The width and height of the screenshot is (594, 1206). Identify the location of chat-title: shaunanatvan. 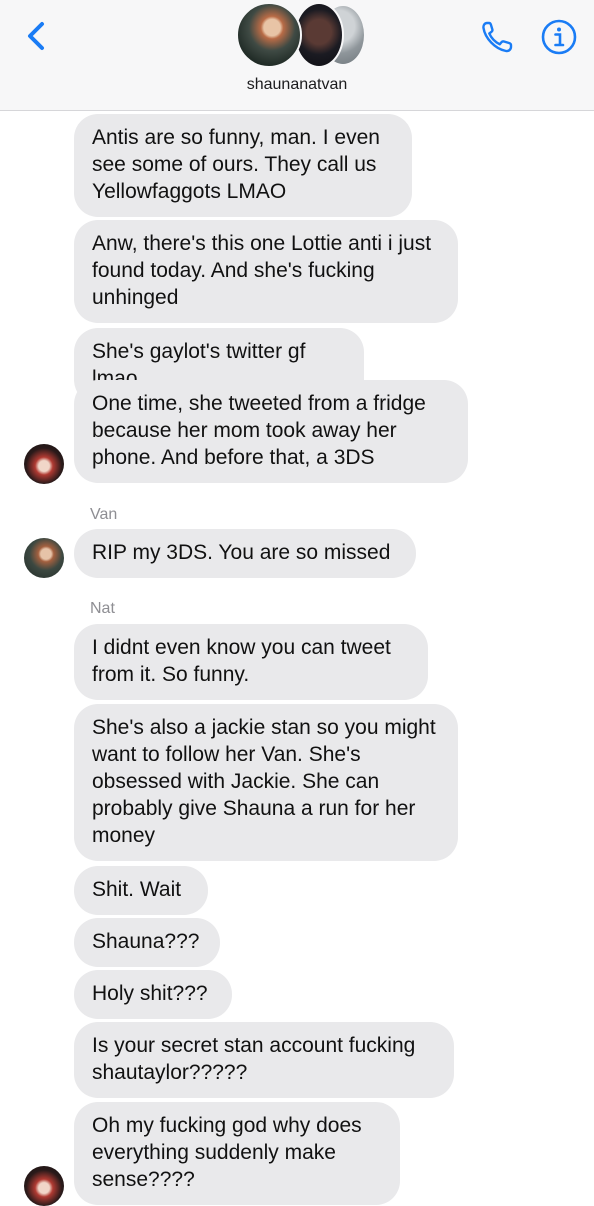
(297, 85).